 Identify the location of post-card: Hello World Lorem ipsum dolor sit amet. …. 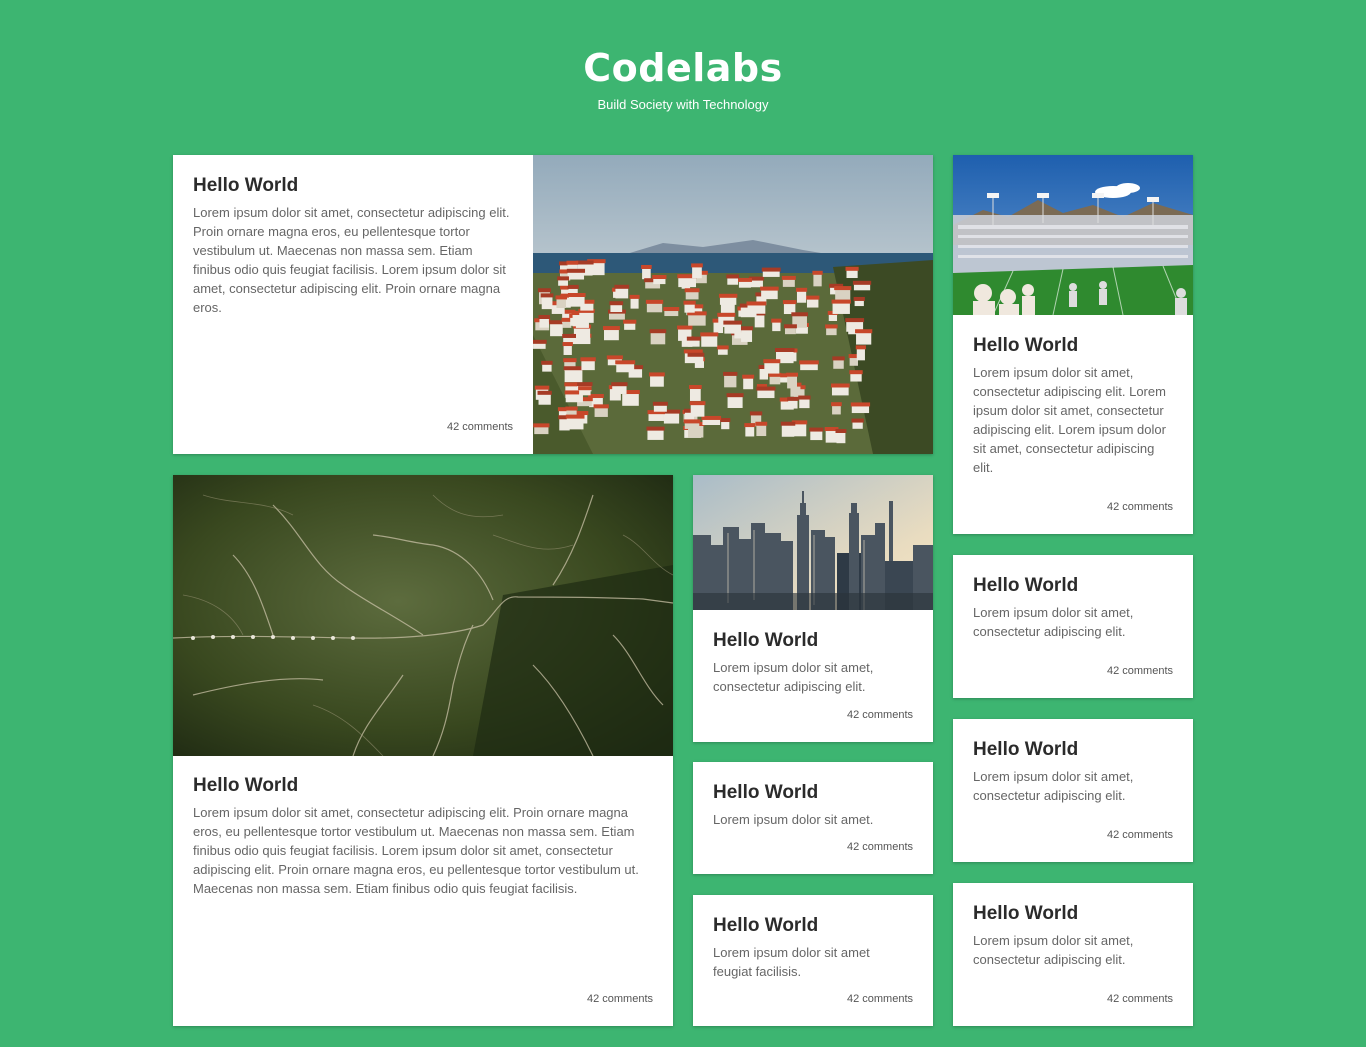
(813, 818).